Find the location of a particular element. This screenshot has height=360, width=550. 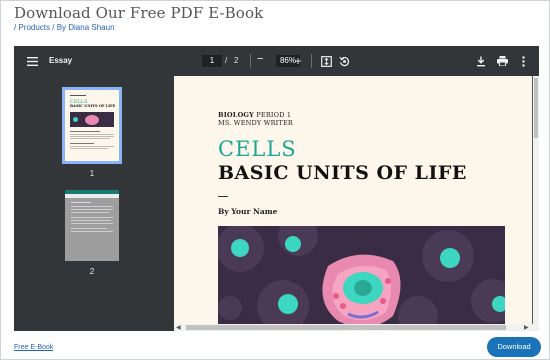

horizontal-scroll-thumb is located at coordinates (346, 327).